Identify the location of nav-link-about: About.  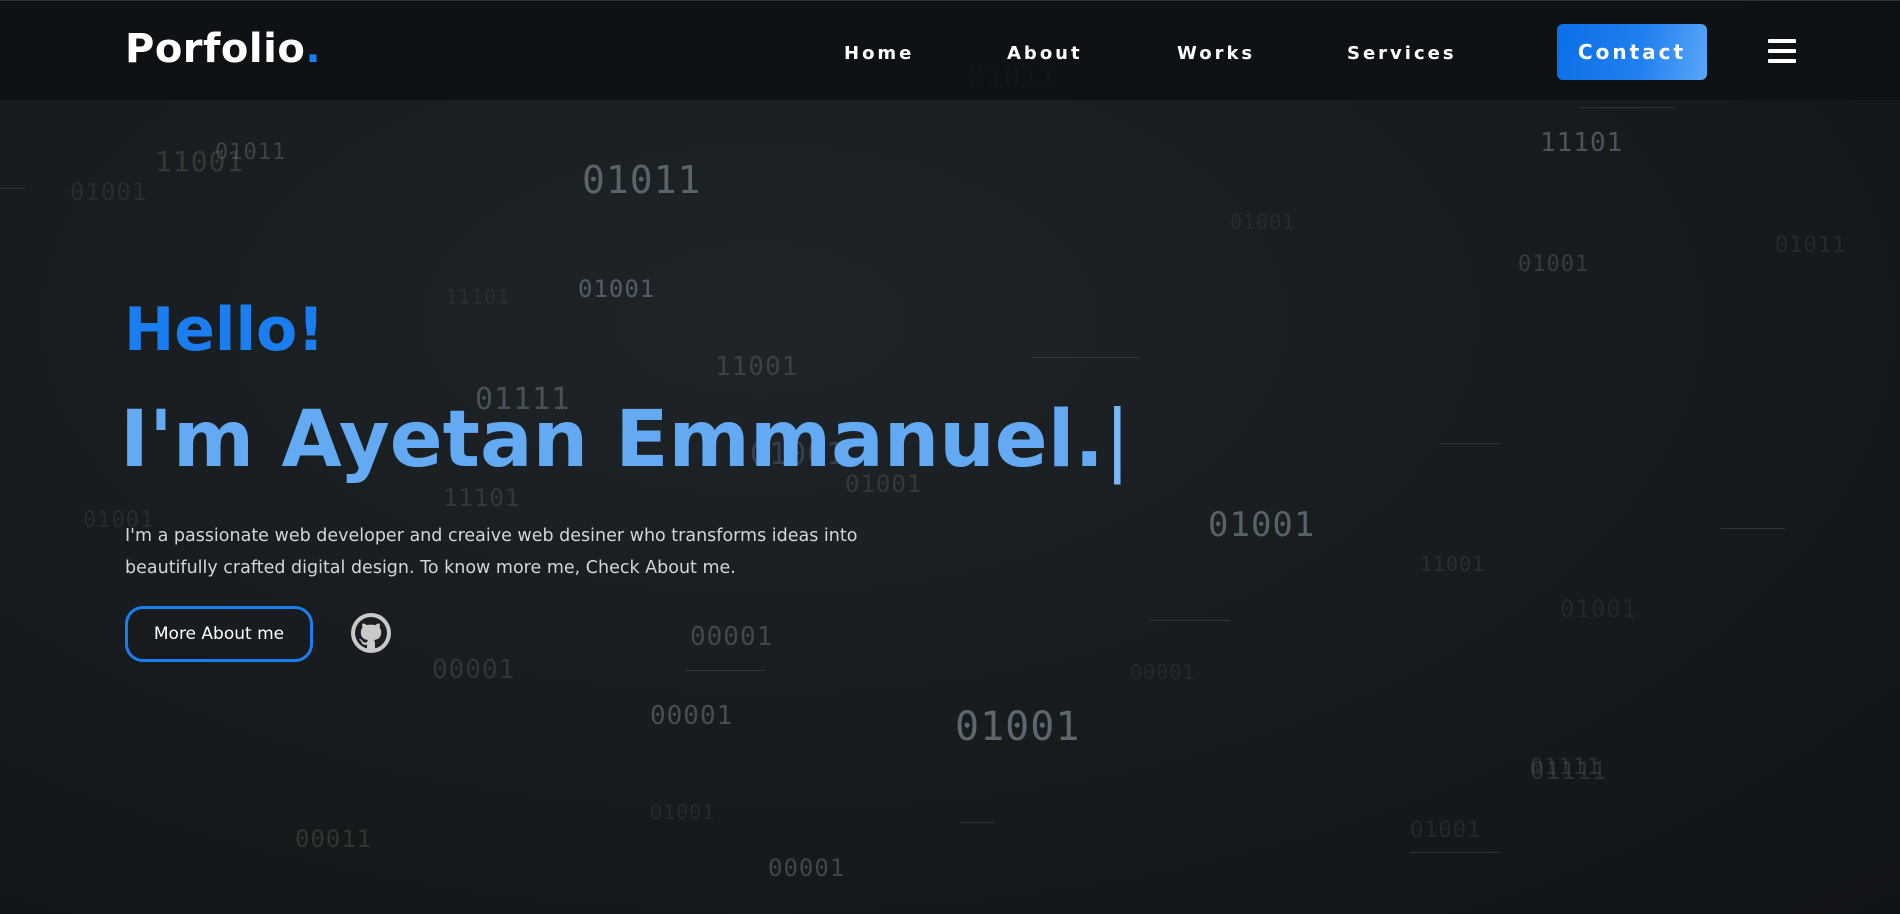
(1045, 53).